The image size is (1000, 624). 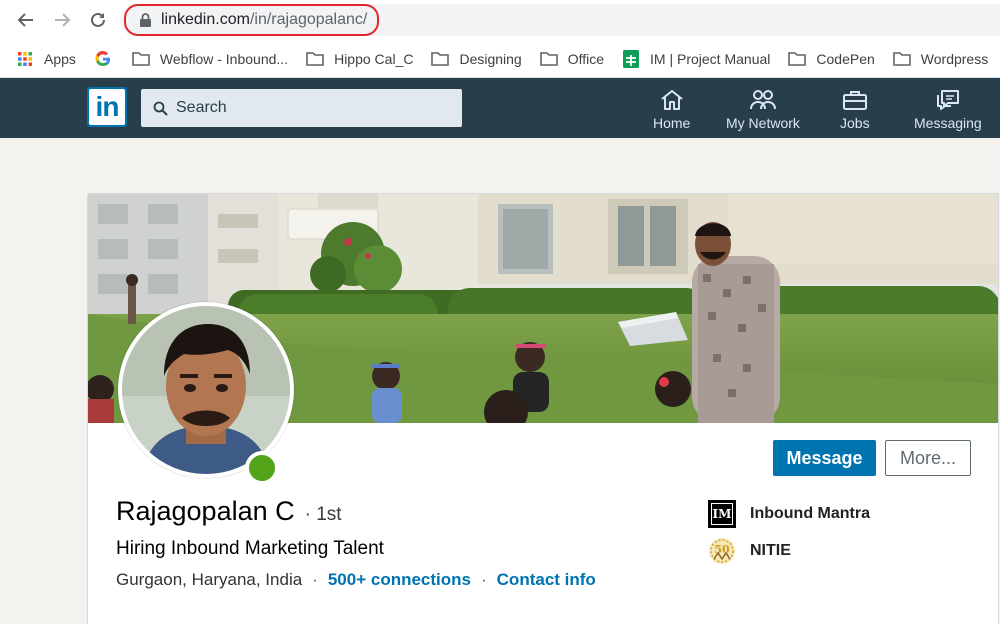 What do you see at coordinates (500, 20) in the screenshot?
I see `browser-toolbar: linkedin.com/in/rajagopalanc/` at bounding box center [500, 20].